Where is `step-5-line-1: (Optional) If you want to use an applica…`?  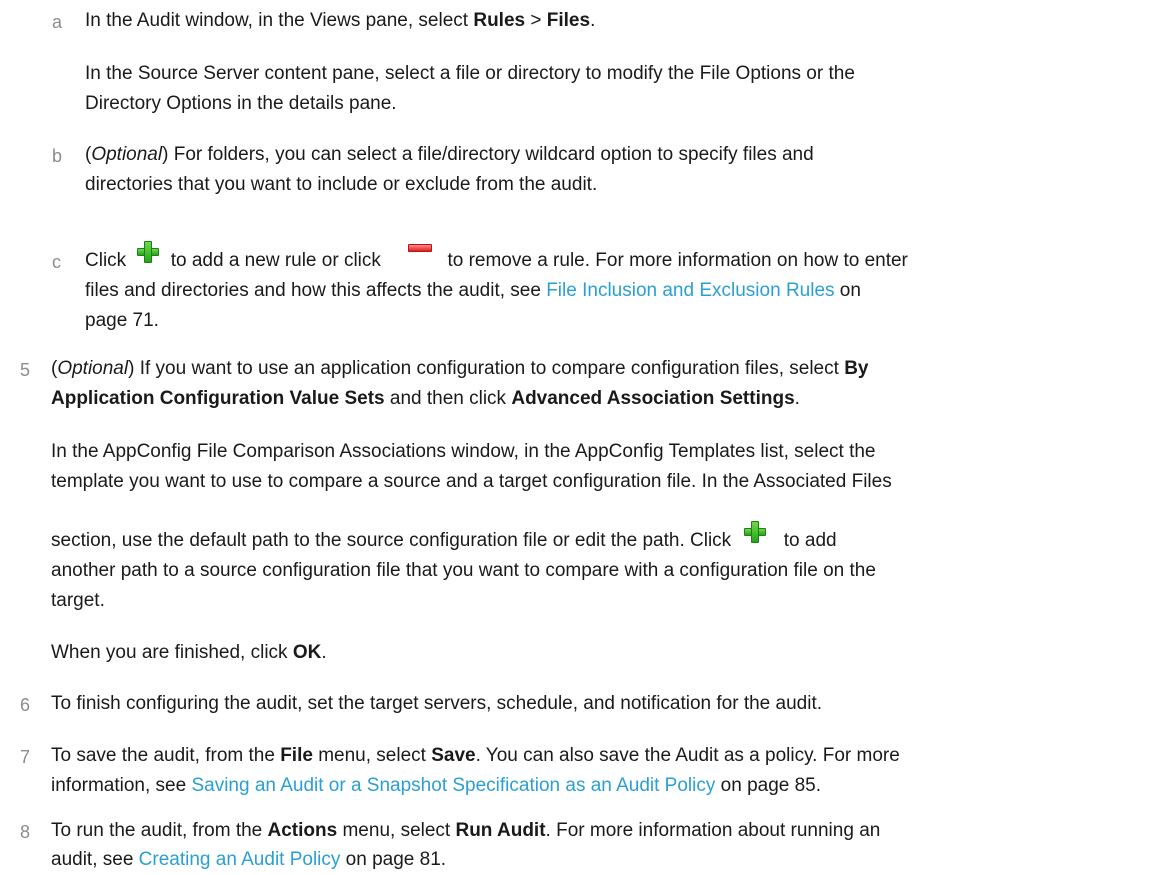 step-5-line-1: (Optional) If you want to use an applica… is located at coordinates (460, 368).